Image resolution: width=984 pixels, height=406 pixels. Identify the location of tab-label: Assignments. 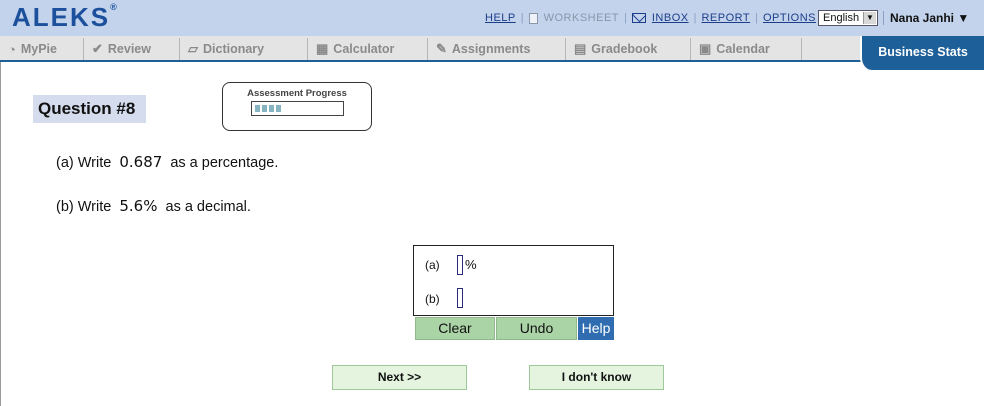
(491, 49).